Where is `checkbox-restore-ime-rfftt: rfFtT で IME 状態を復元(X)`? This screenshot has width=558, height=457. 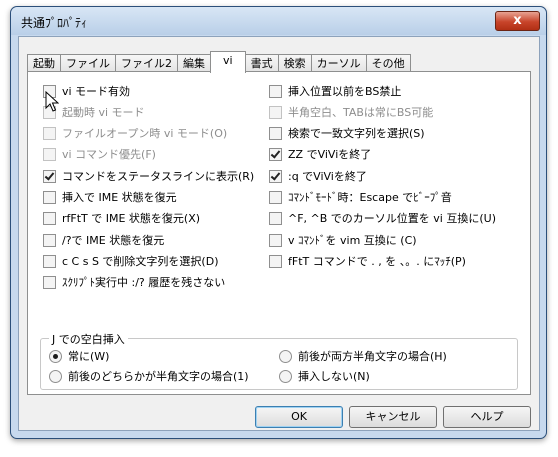 checkbox-restore-ime-rfftt: rfFtT で IME 状態を復元(X) is located at coordinates (121, 218).